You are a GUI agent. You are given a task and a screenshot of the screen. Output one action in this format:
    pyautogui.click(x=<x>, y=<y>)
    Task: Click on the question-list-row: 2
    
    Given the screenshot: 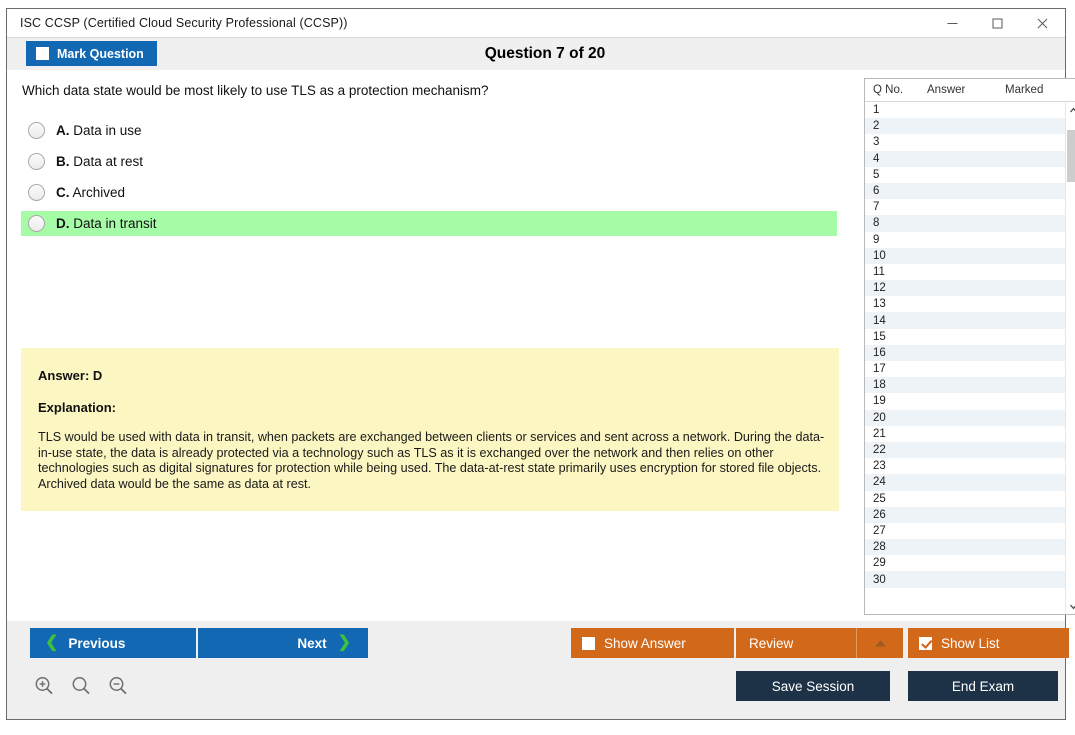 What is the action you would take?
    pyautogui.click(x=965, y=126)
    